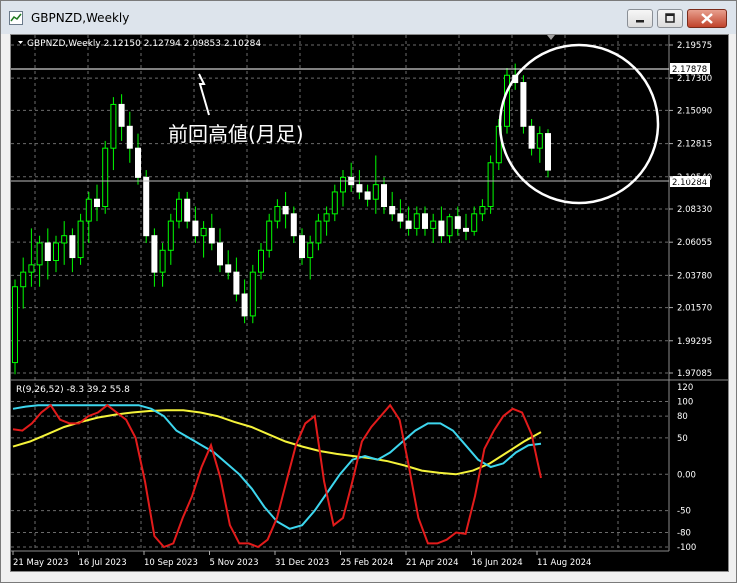 The width and height of the screenshot is (737, 583). Describe the element at coordinates (236, 134) in the screenshot. I see `annotation-text: 前回高値(月足)` at that location.